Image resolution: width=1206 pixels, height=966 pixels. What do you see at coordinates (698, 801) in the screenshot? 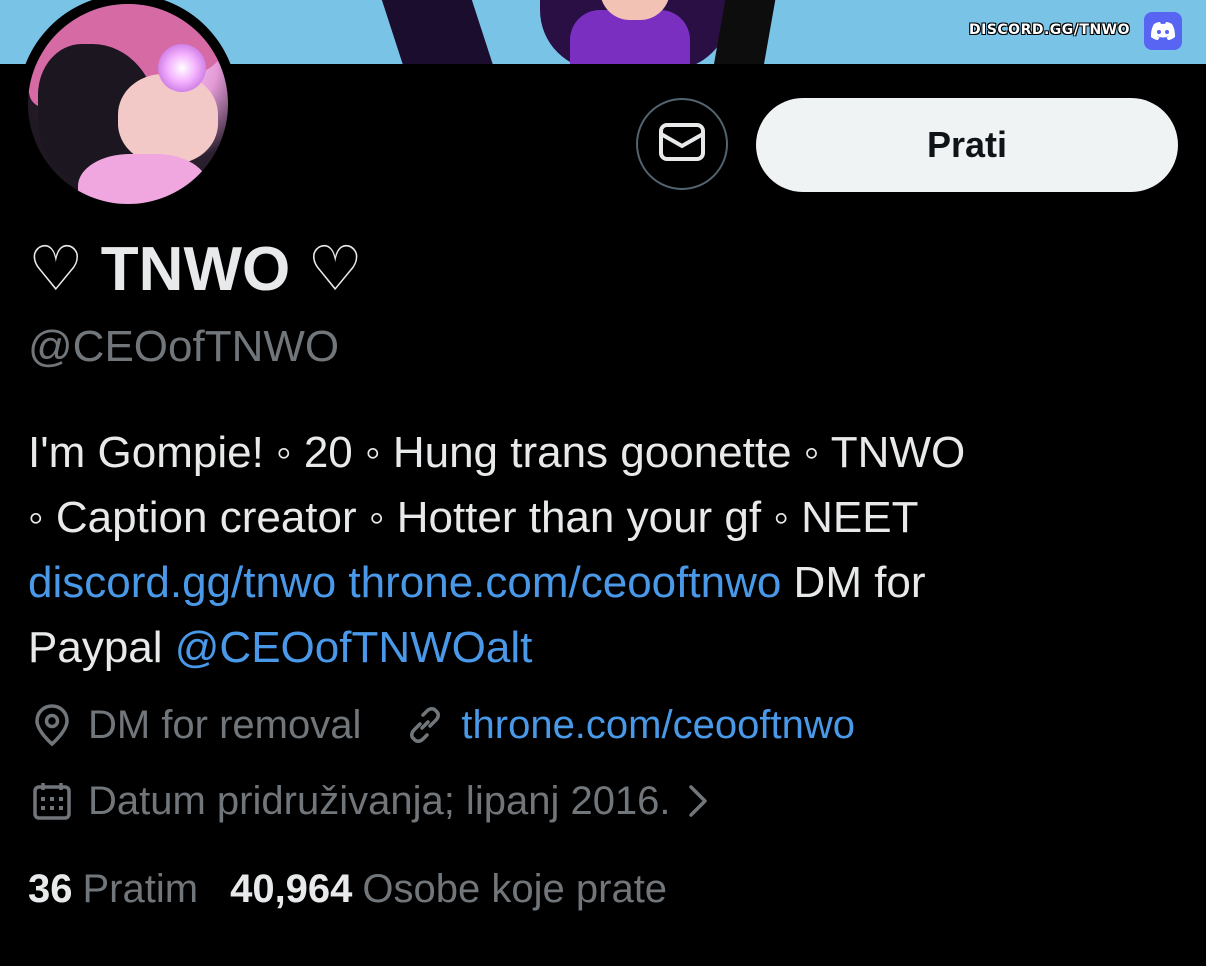
I see `chevron-right-icon` at bounding box center [698, 801].